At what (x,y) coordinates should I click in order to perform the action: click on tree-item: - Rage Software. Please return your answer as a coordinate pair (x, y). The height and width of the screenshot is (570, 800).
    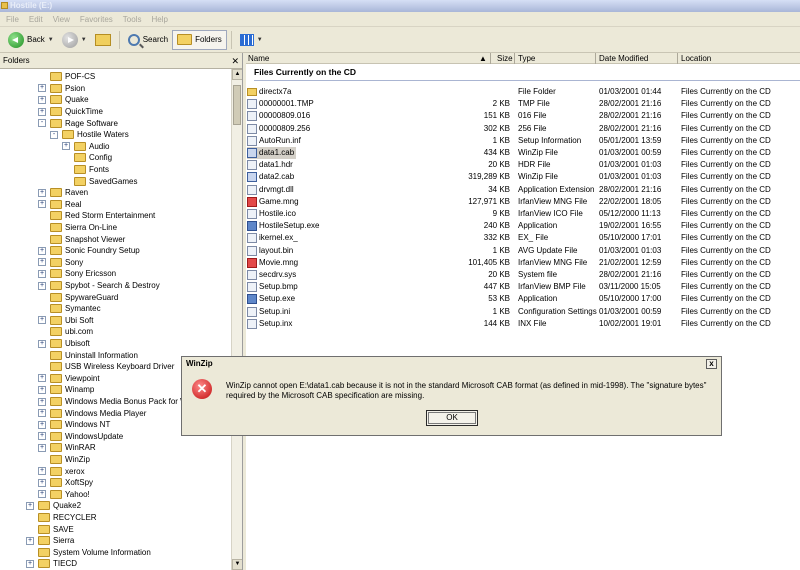
    Looking at the image, I should click on (78, 123).